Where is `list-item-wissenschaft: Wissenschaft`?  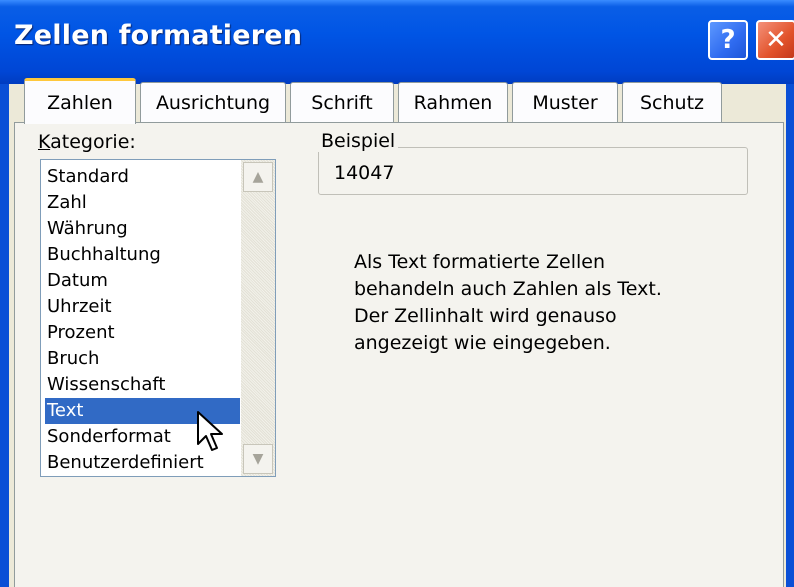 list-item-wissenschaft: Wissenschaft is located at coordinates (142, 385).